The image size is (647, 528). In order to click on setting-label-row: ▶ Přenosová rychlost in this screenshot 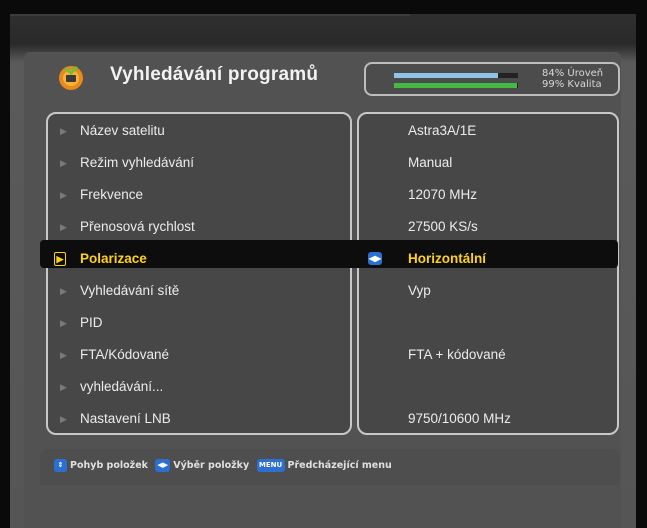, I will do `click(200, 227)`.